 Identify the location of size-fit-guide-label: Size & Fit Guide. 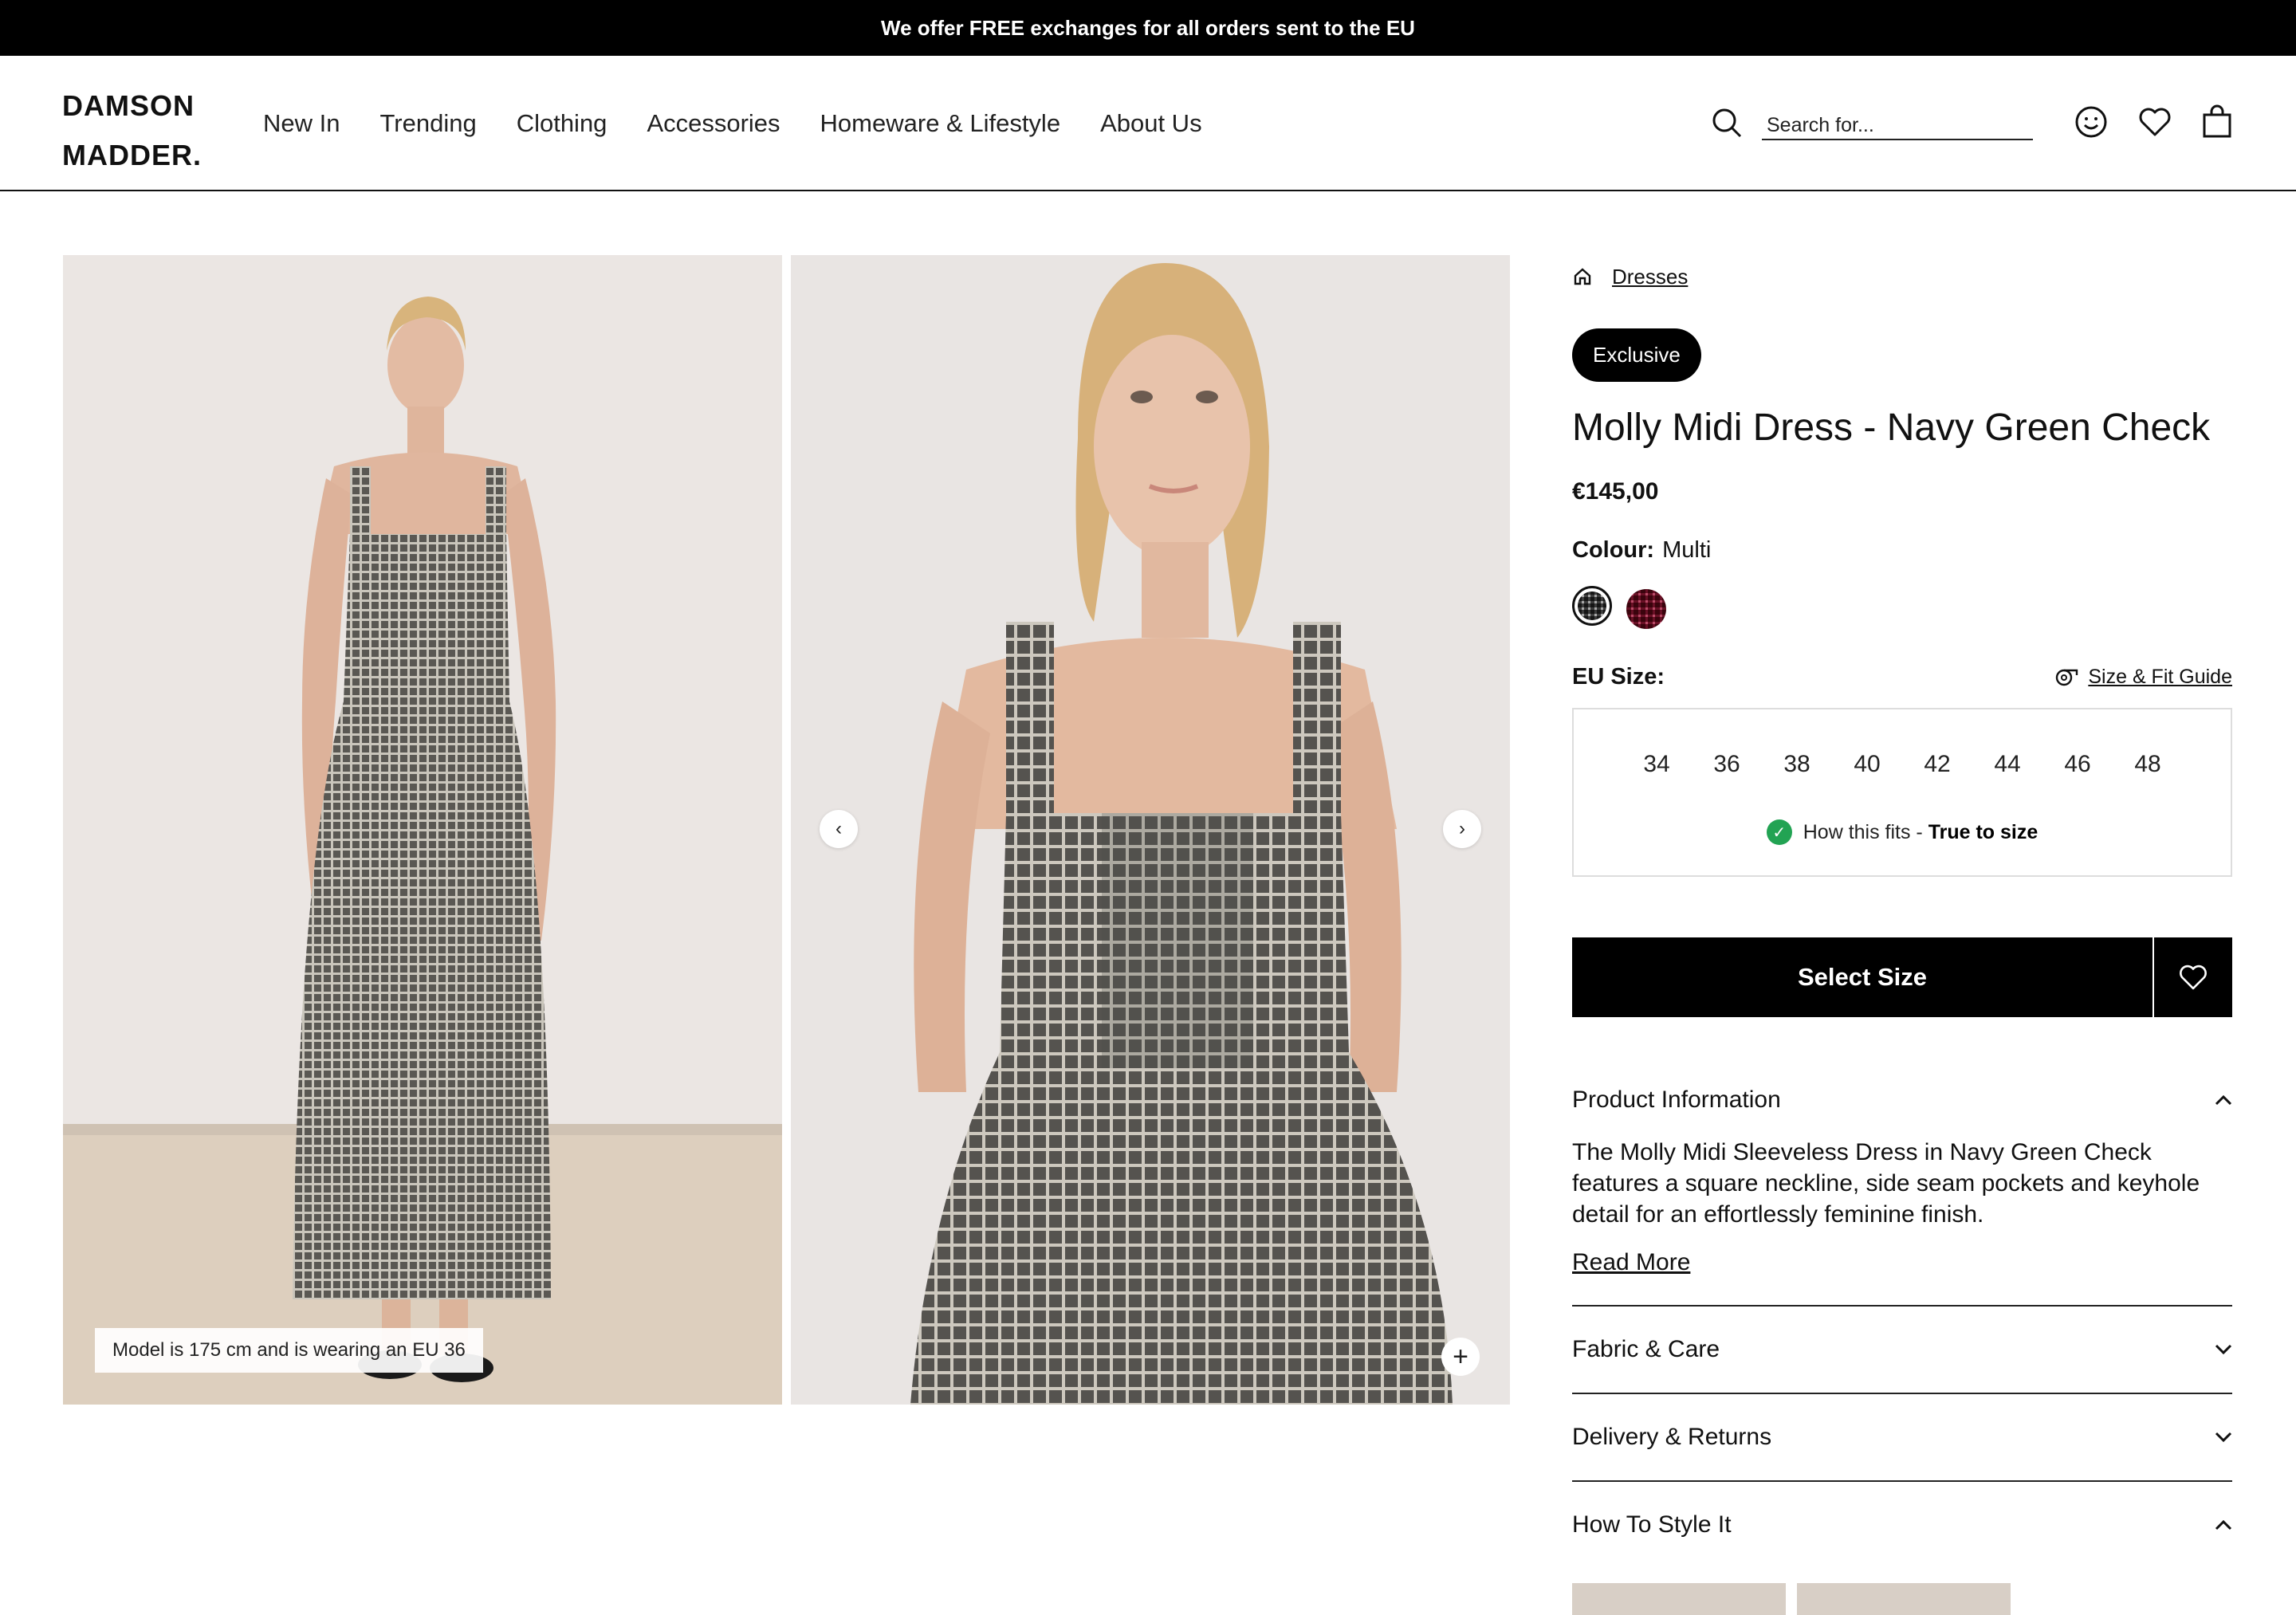
(2160, 677).